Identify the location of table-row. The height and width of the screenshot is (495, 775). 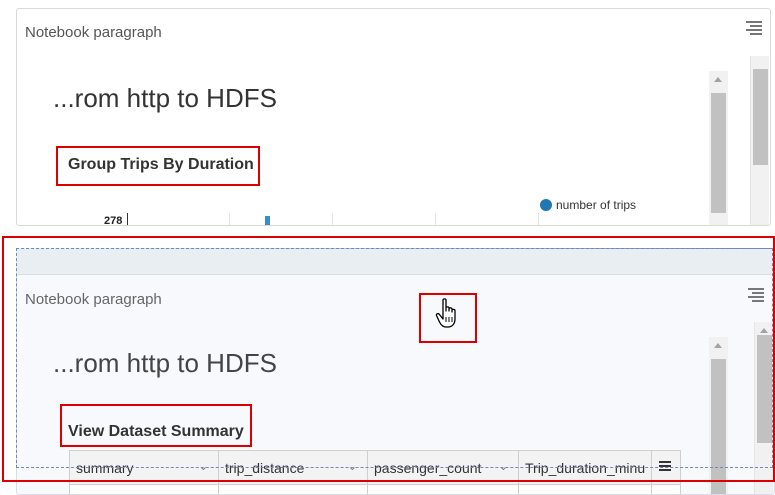
(375, 489).